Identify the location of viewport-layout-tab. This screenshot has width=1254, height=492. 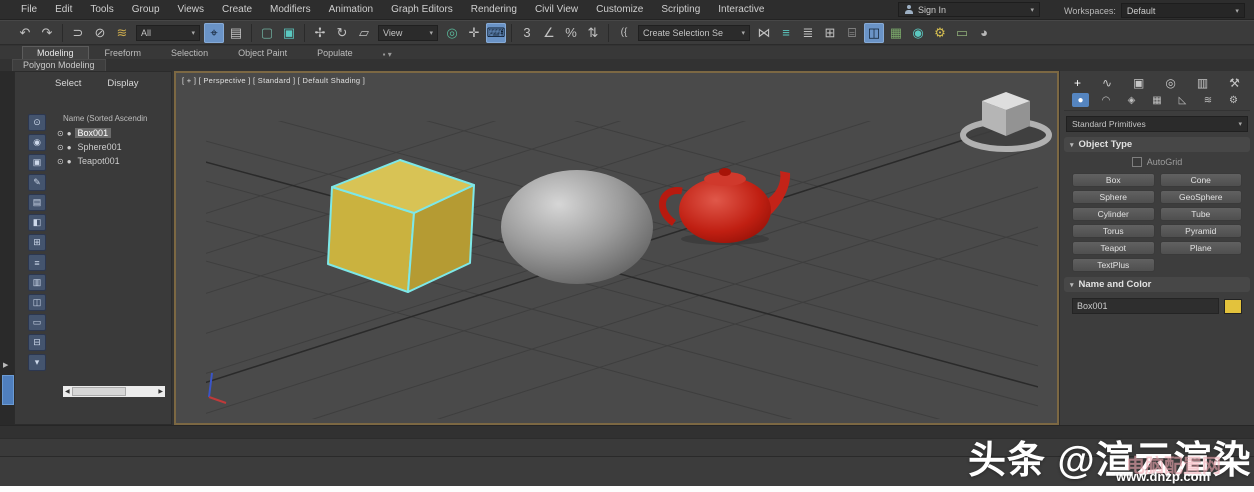
(8, 390).